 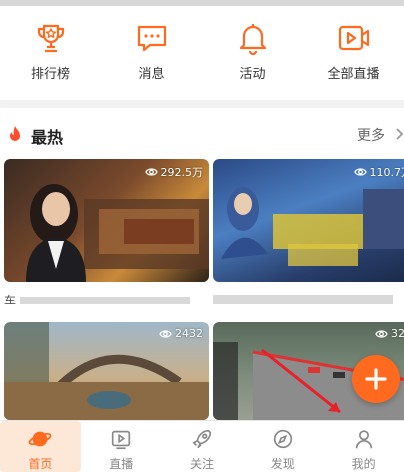 I want to click on stream-caption, so click(x=308, y=298).